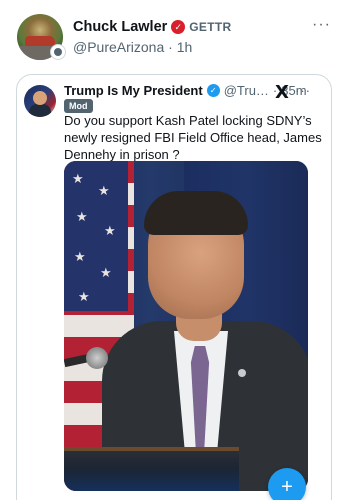 The width and height of the screenshot is (346, 500). What do you see at coordinates (58, 52) in the screenshot?
I see `gettr-avatar-badge-icon` at bounding box center [58, 52].